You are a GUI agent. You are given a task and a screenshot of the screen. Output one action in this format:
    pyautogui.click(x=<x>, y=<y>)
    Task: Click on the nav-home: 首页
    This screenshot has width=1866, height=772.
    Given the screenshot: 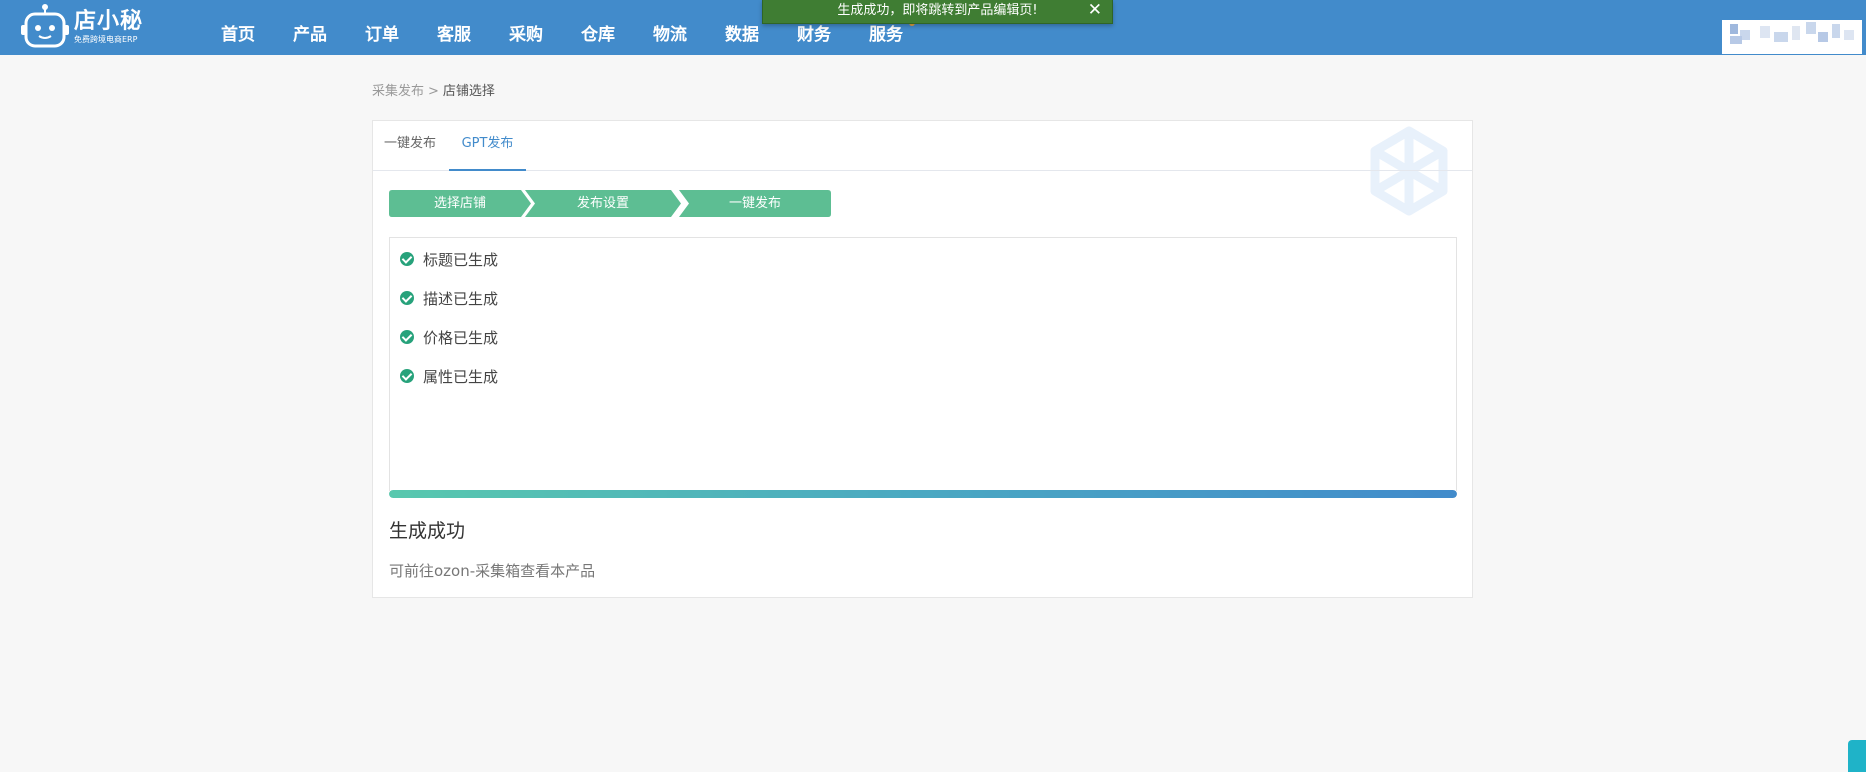 What is the action you would take?
    pyautogui.click(x=238, y=27)
    